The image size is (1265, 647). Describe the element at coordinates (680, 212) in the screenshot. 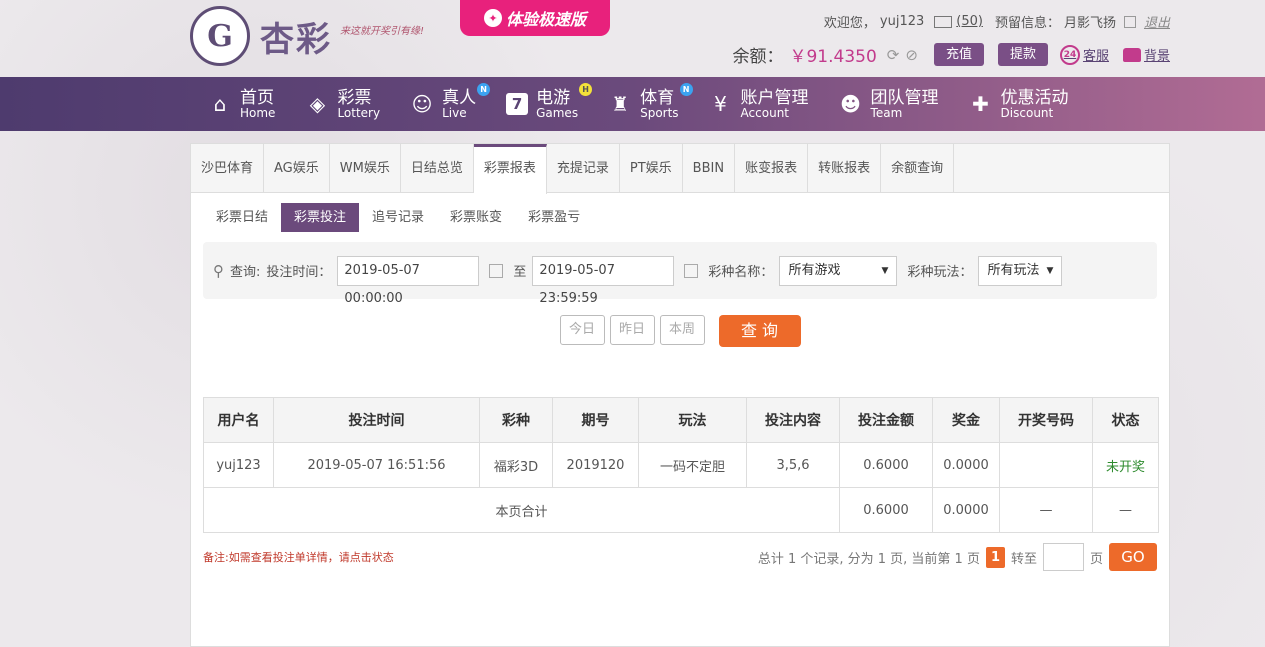

I see `report-subtabs: 彩票日结 彩票投注 追号记录 彩票账变 彩票盈亏` at that location.